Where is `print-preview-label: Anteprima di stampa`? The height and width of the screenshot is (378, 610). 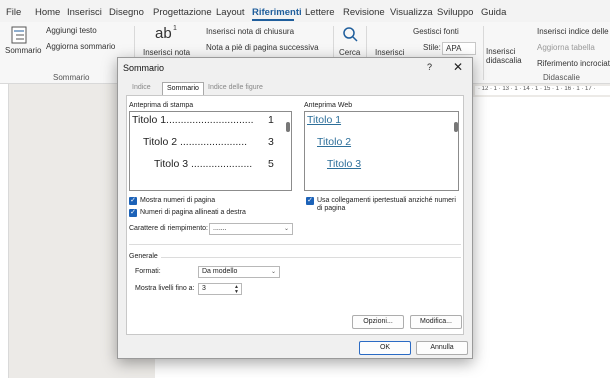 print-preview-label: Anteprima di stampa is located at coordinates (161, 105).